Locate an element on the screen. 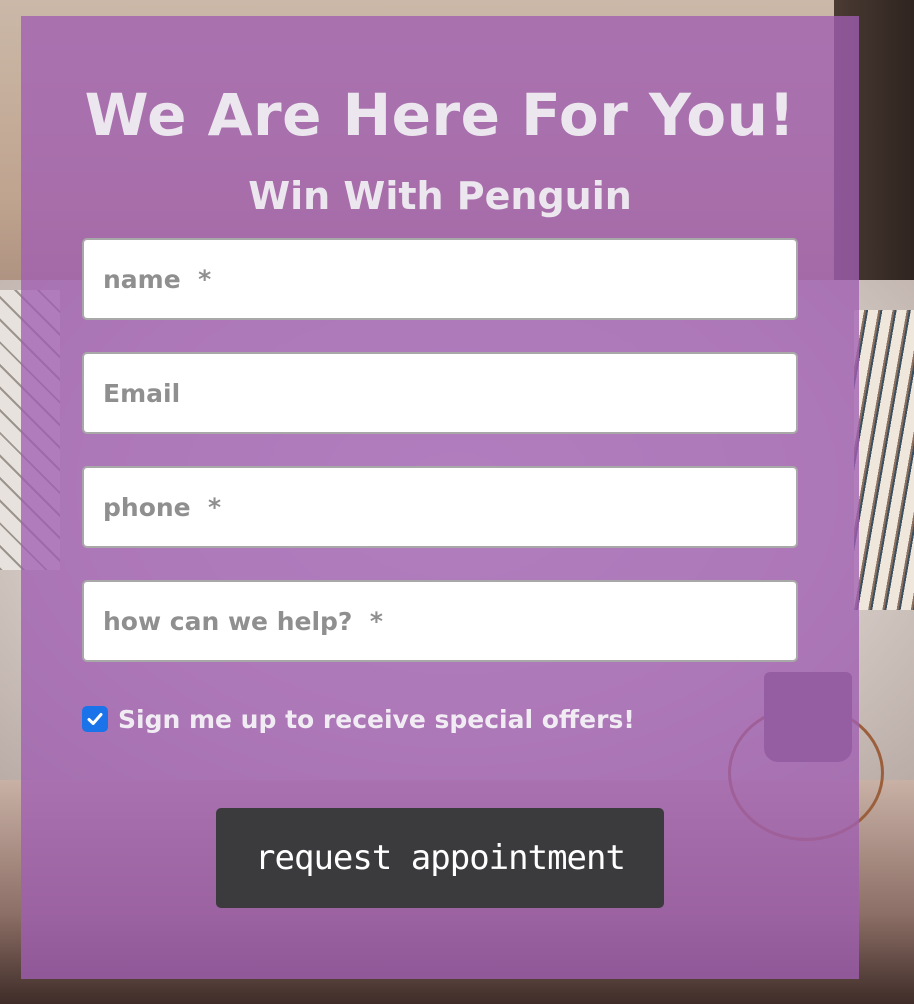 The image size is (914, 1004). message-field is located at coordinates (440, 621).